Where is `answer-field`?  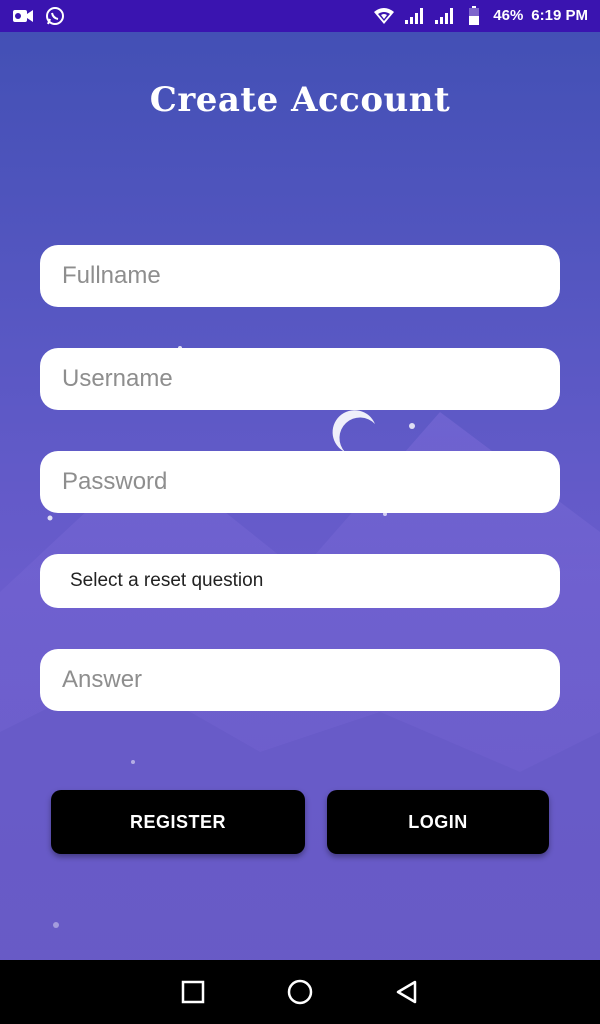 answer-field is located at coordinates (300, 680).